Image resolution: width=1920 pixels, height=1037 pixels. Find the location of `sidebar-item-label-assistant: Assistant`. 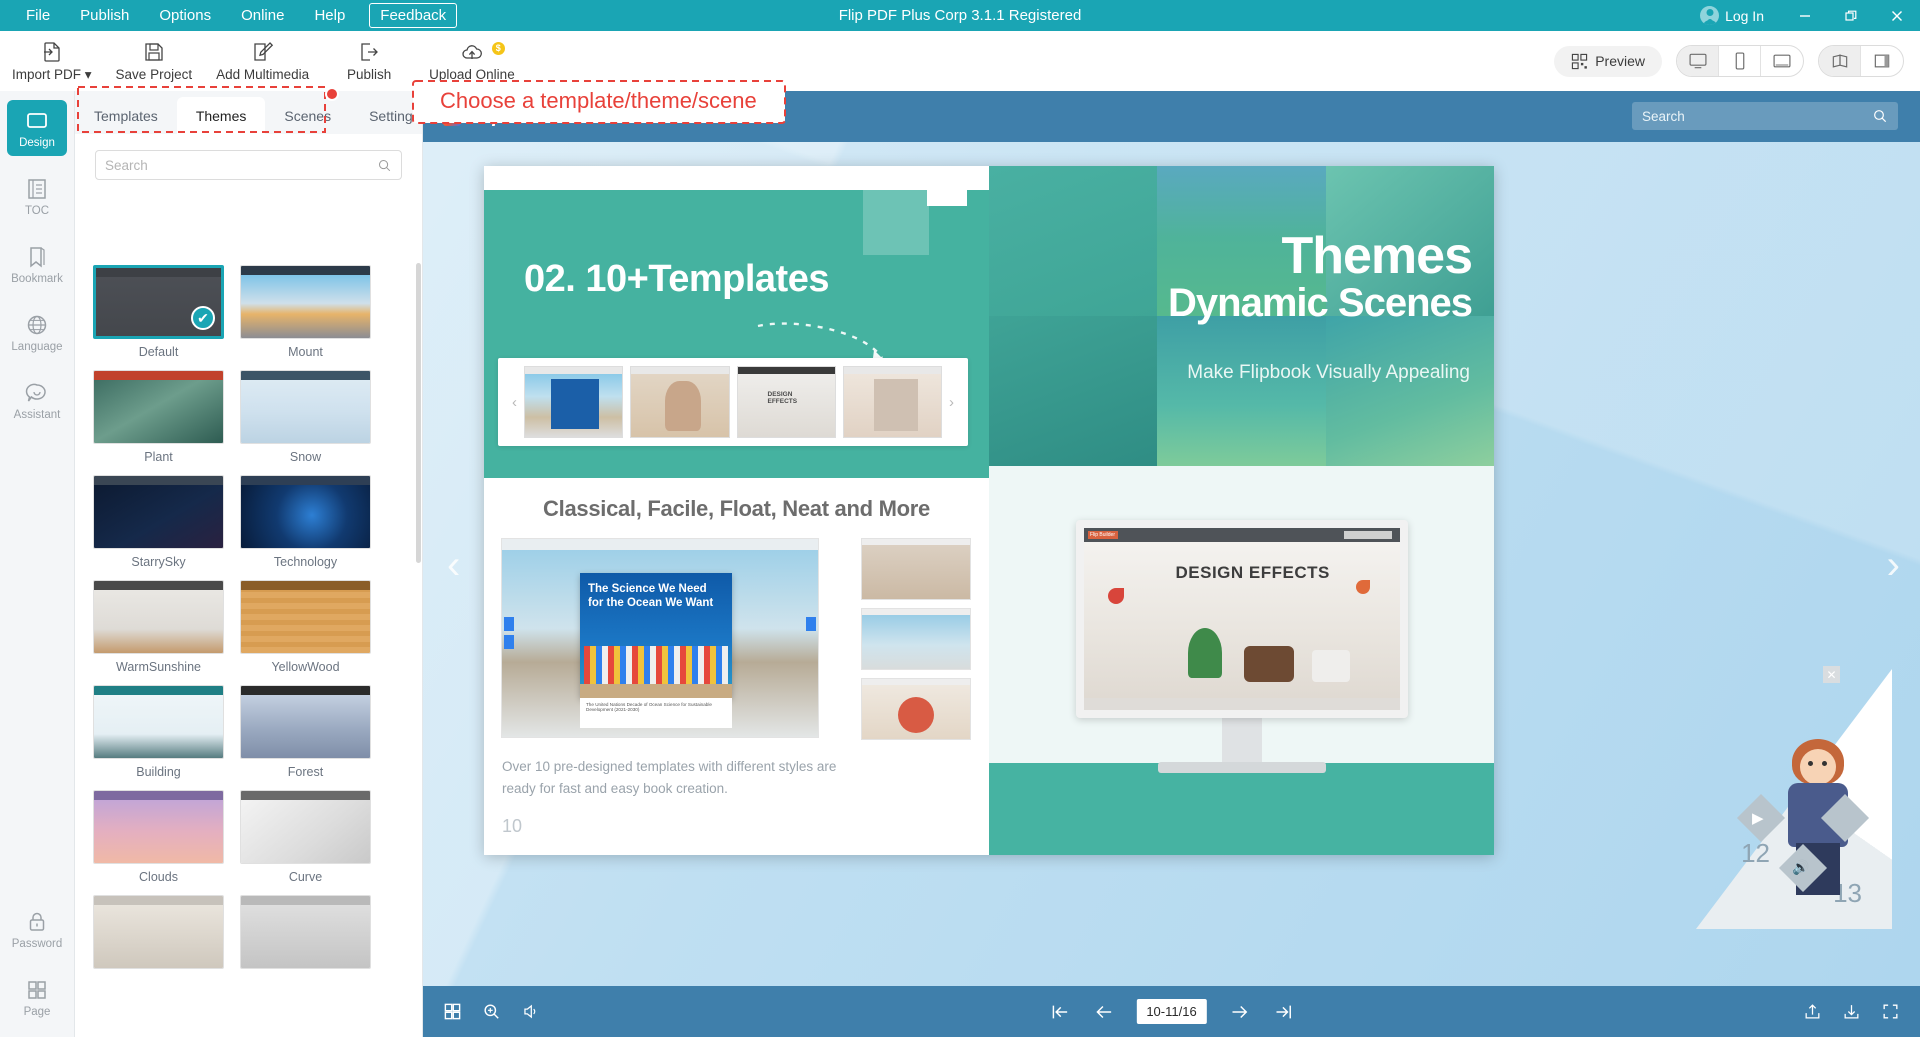

sidebar-item-label-assistant: Assistant is located at coordinates (37, 415).